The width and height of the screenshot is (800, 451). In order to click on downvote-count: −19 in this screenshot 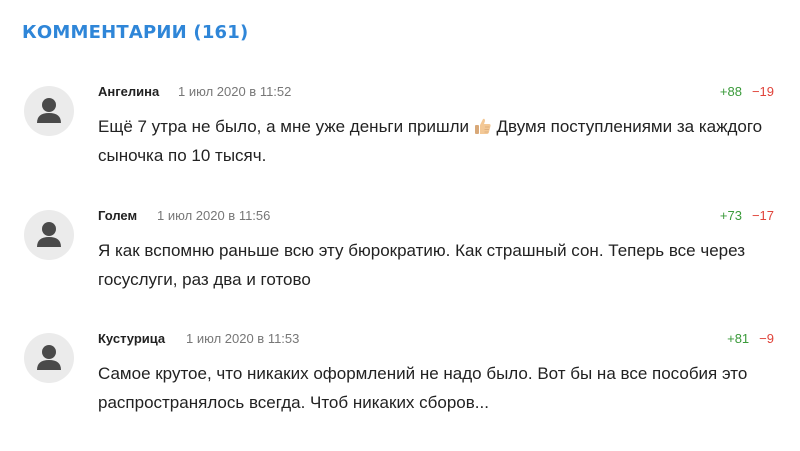, I will do `click(763, 92)`.